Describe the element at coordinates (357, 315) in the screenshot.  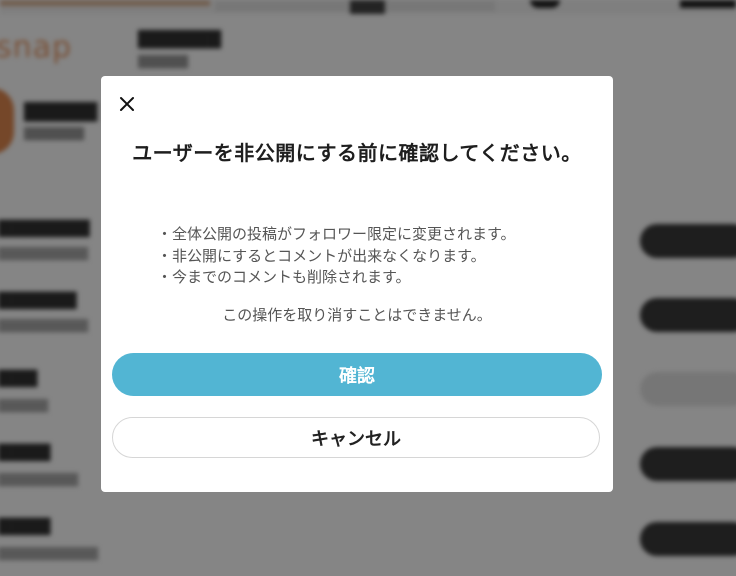
I see `irreversible-note: この操作を取り消すことはできません。` at that location.